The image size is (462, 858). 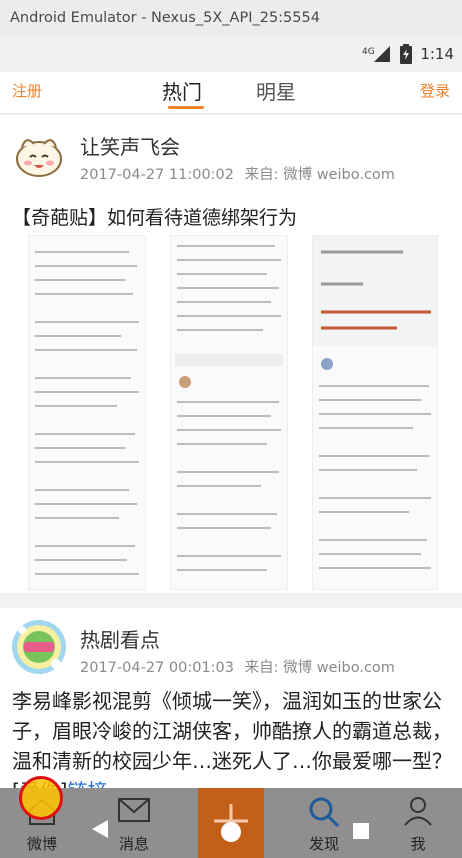 What do you see at coordinates (231, 93) in the screenshot?
I see `top-navigation: 注册 热门 明星 登录` at bounding box center [231, 93].